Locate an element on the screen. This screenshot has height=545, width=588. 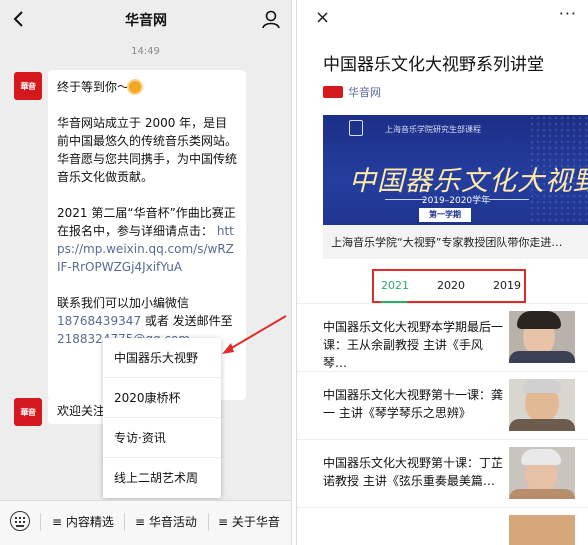
submenu-item: 线上二胡艺术周 is located at coordinates (162, 478).